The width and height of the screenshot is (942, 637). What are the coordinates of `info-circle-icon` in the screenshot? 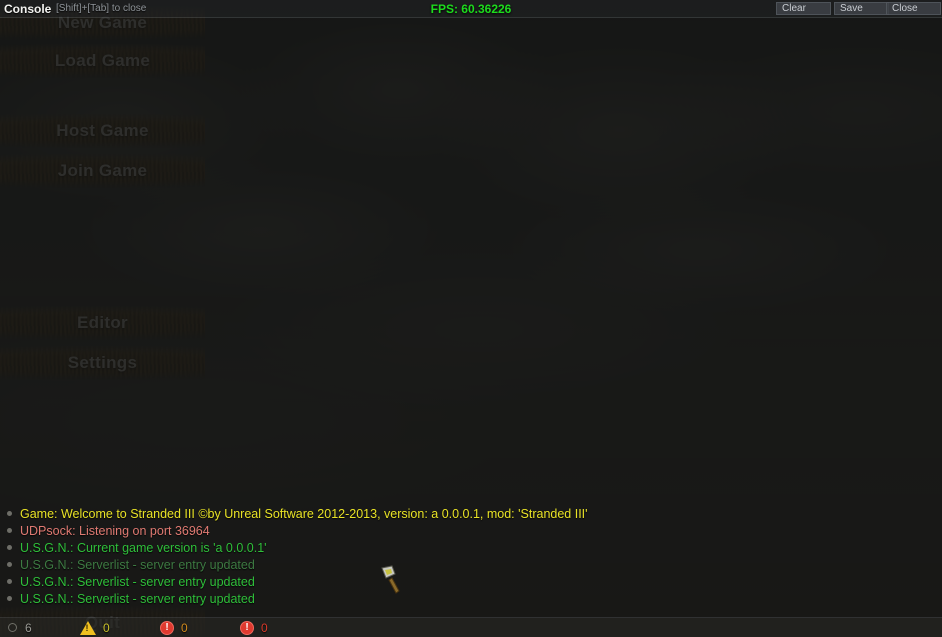 It's located at (12, 627).